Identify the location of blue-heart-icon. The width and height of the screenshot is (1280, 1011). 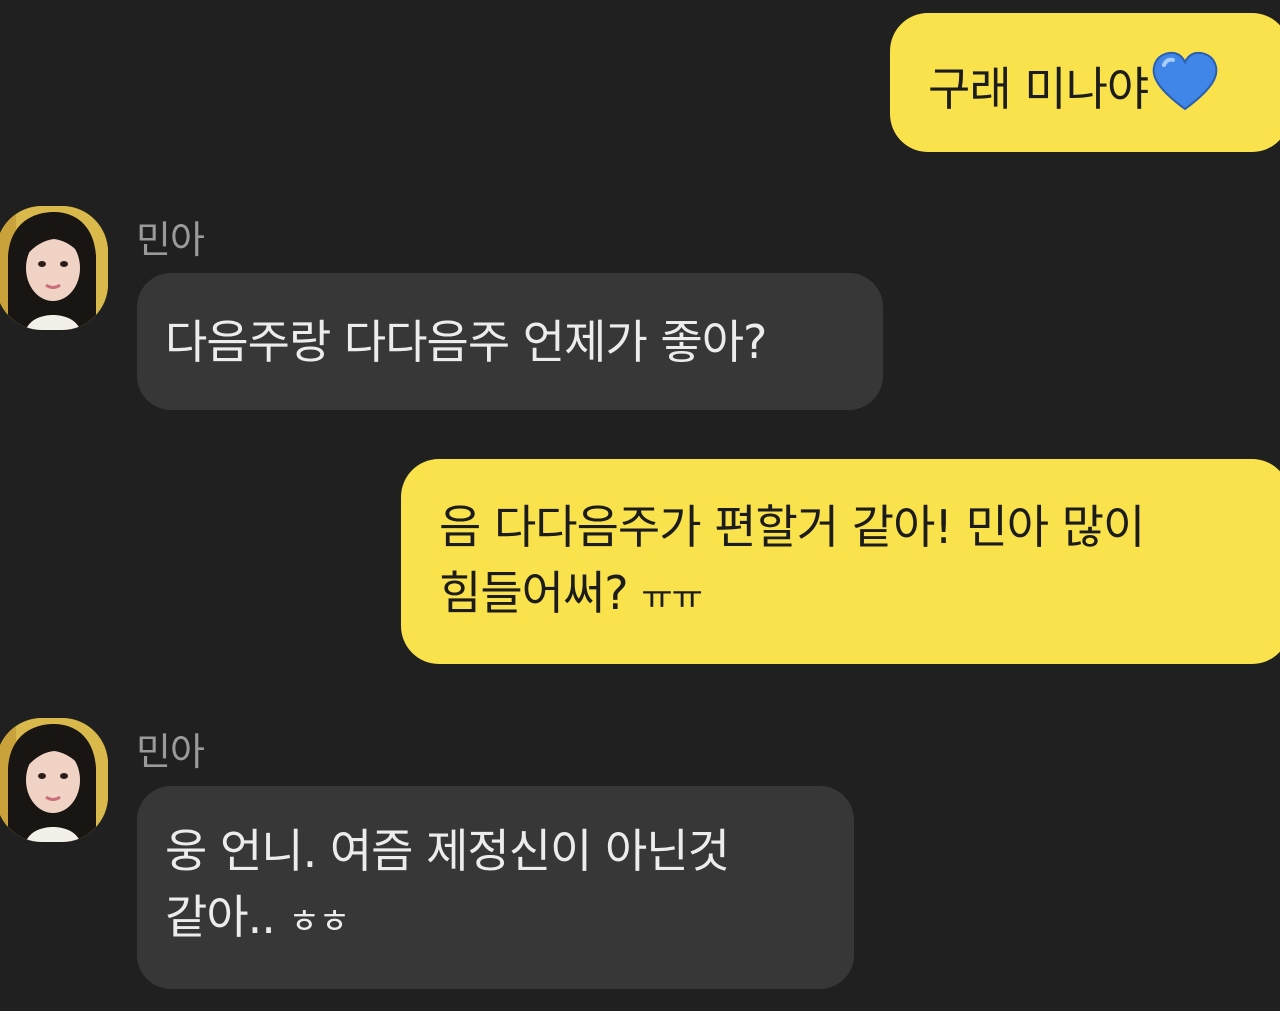
(1185, 90).